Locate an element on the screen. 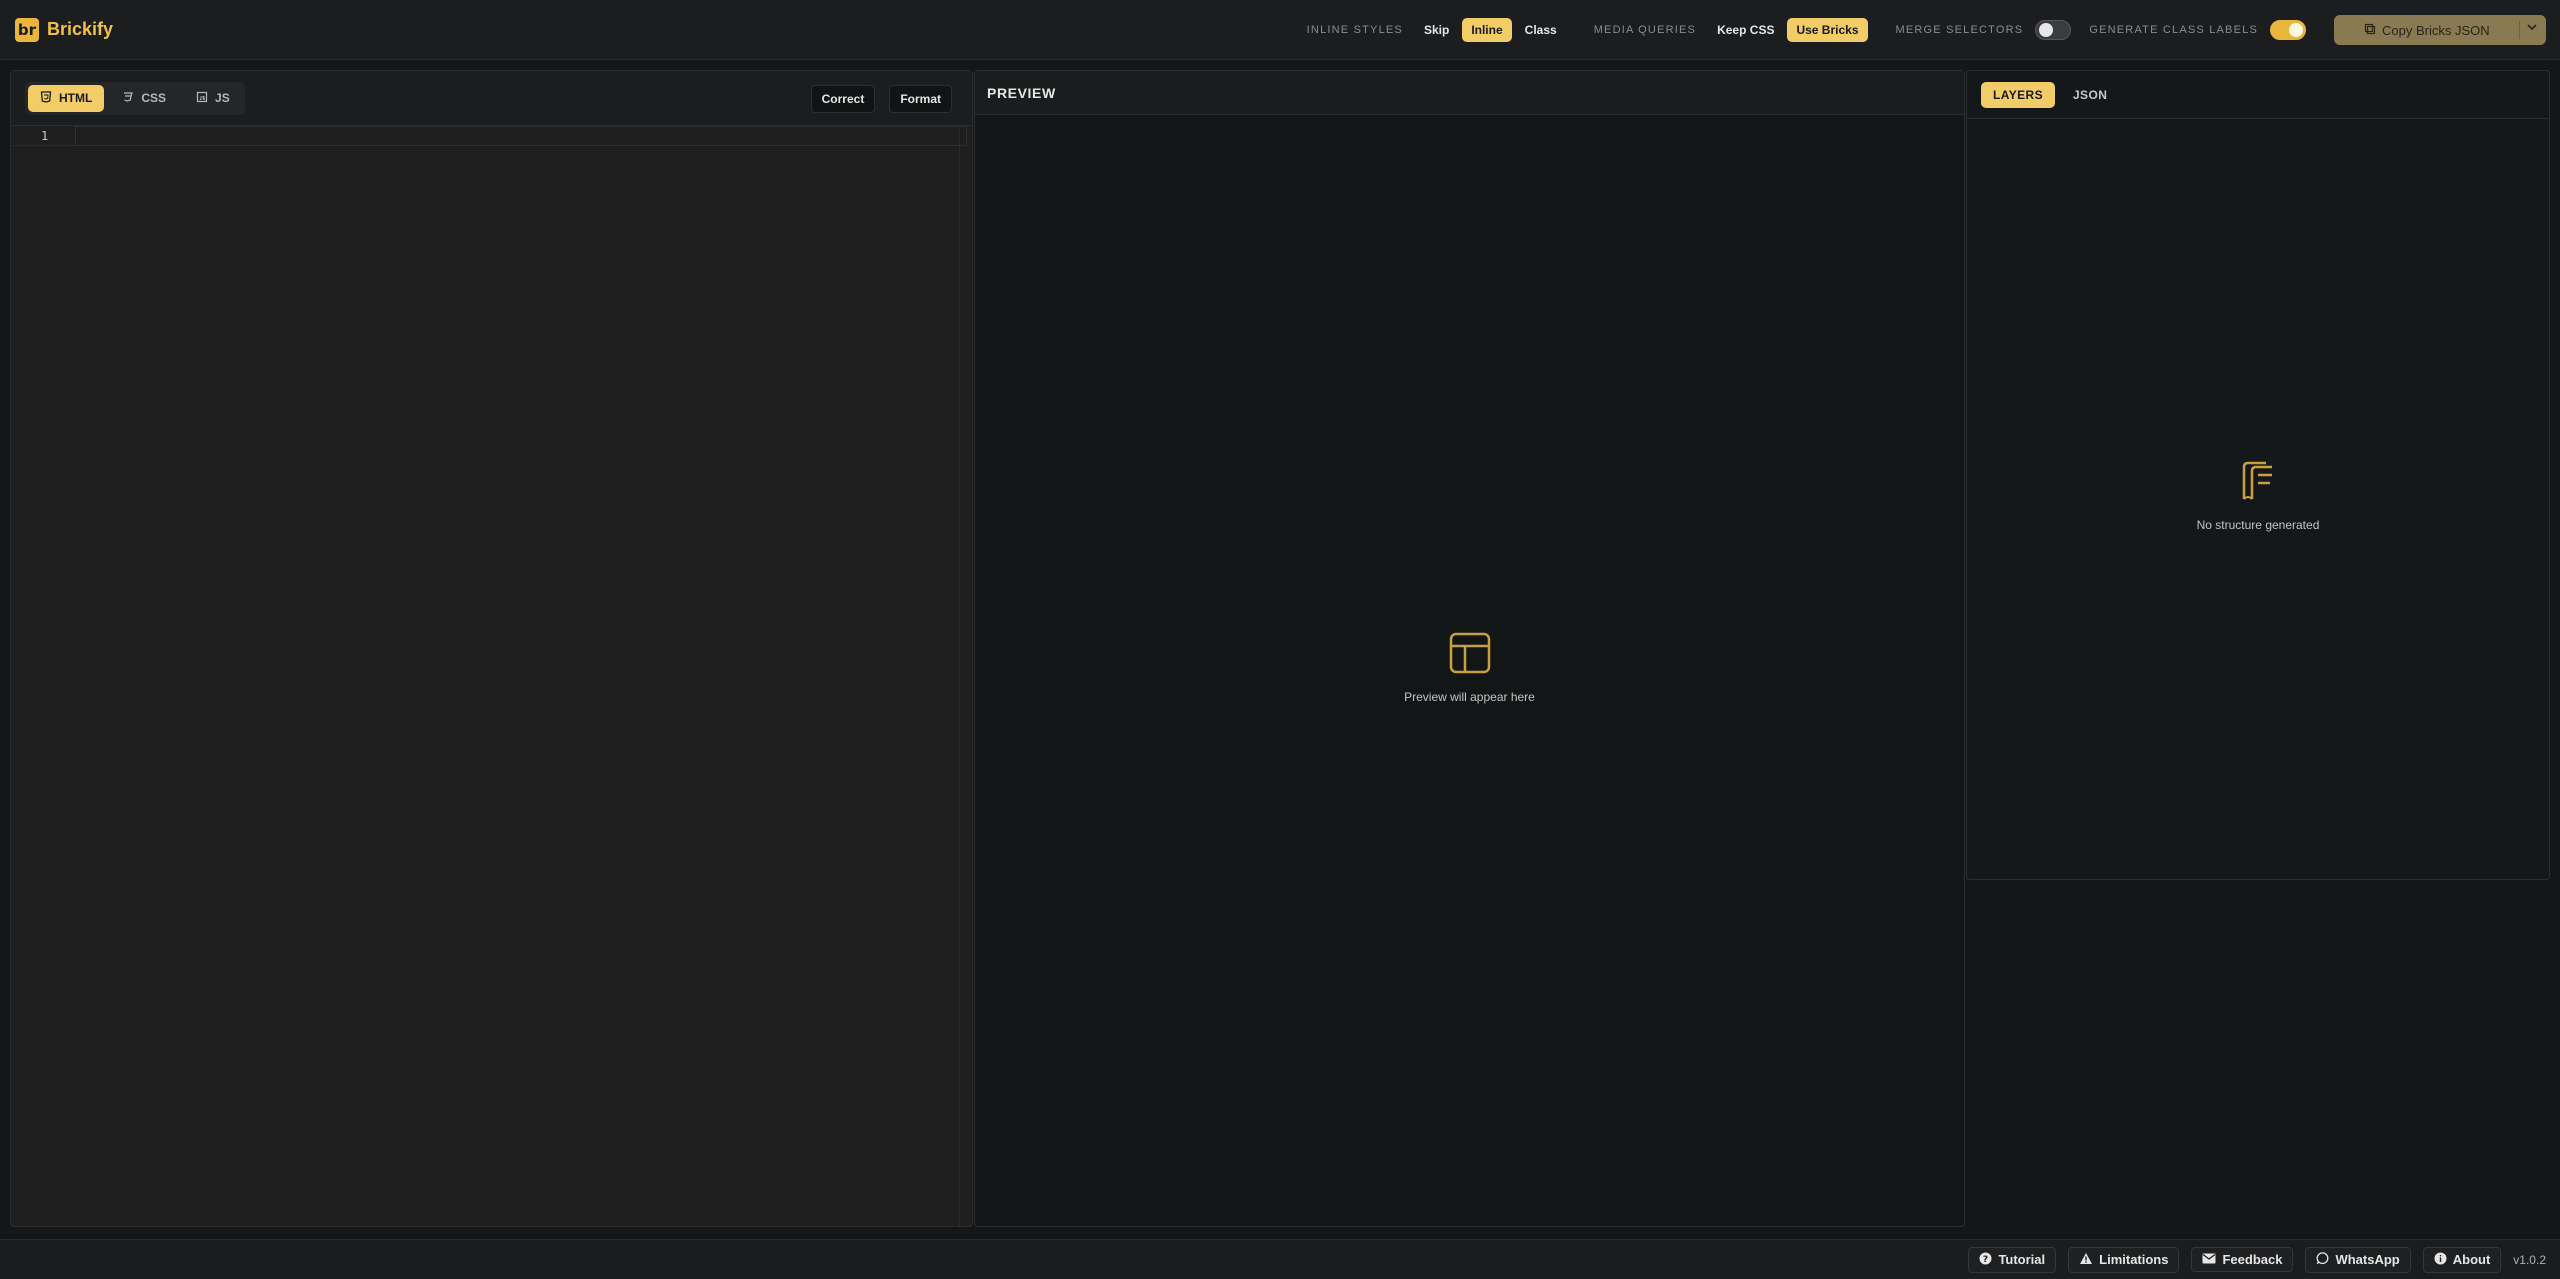 Image resolution: width=2560 pixels, height=1279 pixels. structure-icon is located at coordinates (2258, 483).